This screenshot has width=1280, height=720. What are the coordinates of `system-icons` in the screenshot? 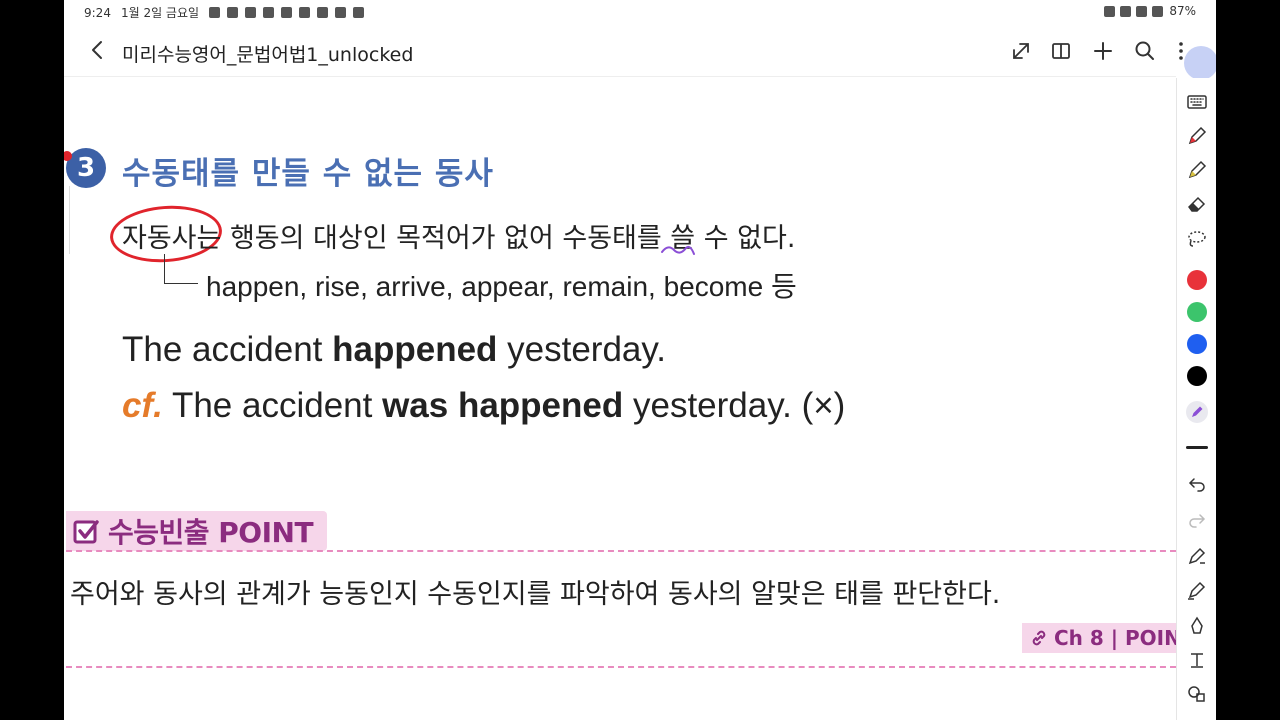 It's located at (1134, 11).